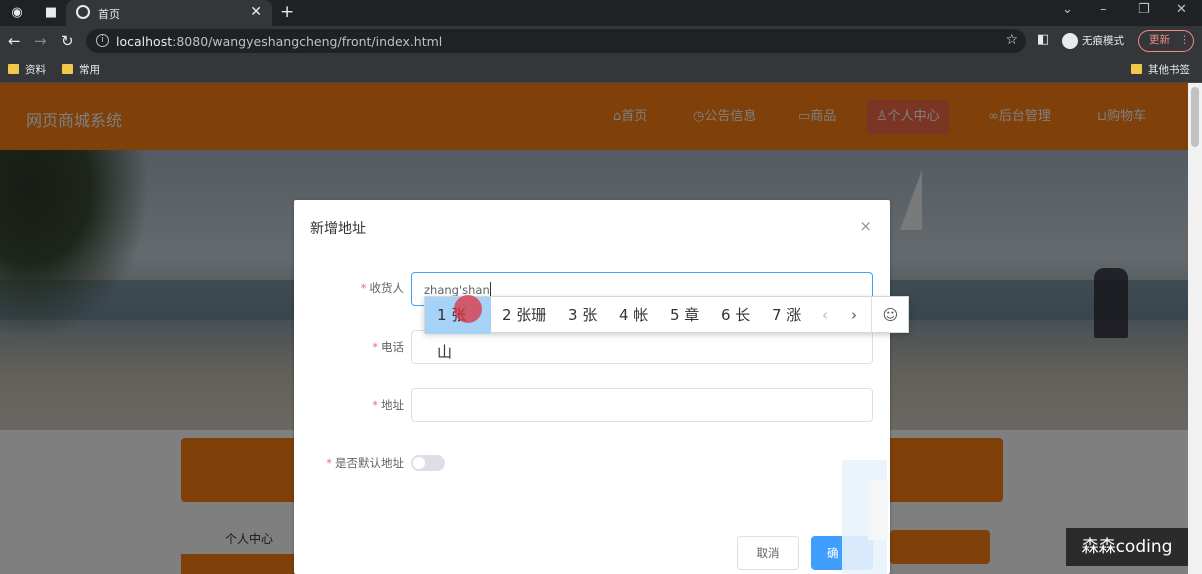  I want to click on consignee-label: * 收货人, so click(382, 288).